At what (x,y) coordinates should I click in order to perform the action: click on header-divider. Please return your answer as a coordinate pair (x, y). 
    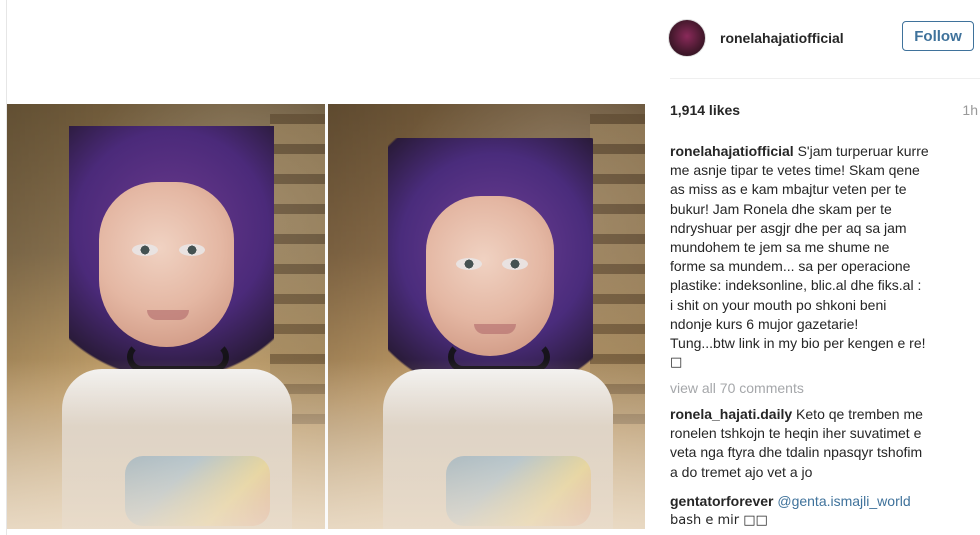
    Looking at the image, I should click on (825, 78).